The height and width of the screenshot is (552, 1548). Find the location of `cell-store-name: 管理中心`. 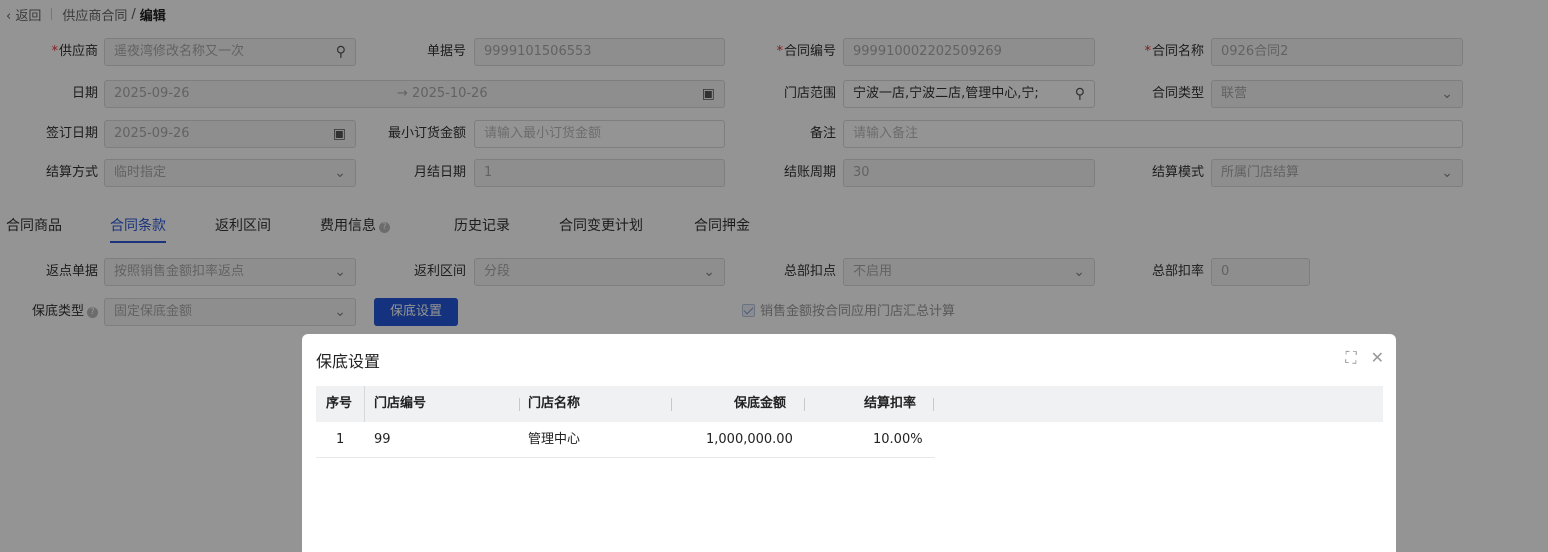

cell-store-name: 管理中心 is located at coordinates (554, 439).